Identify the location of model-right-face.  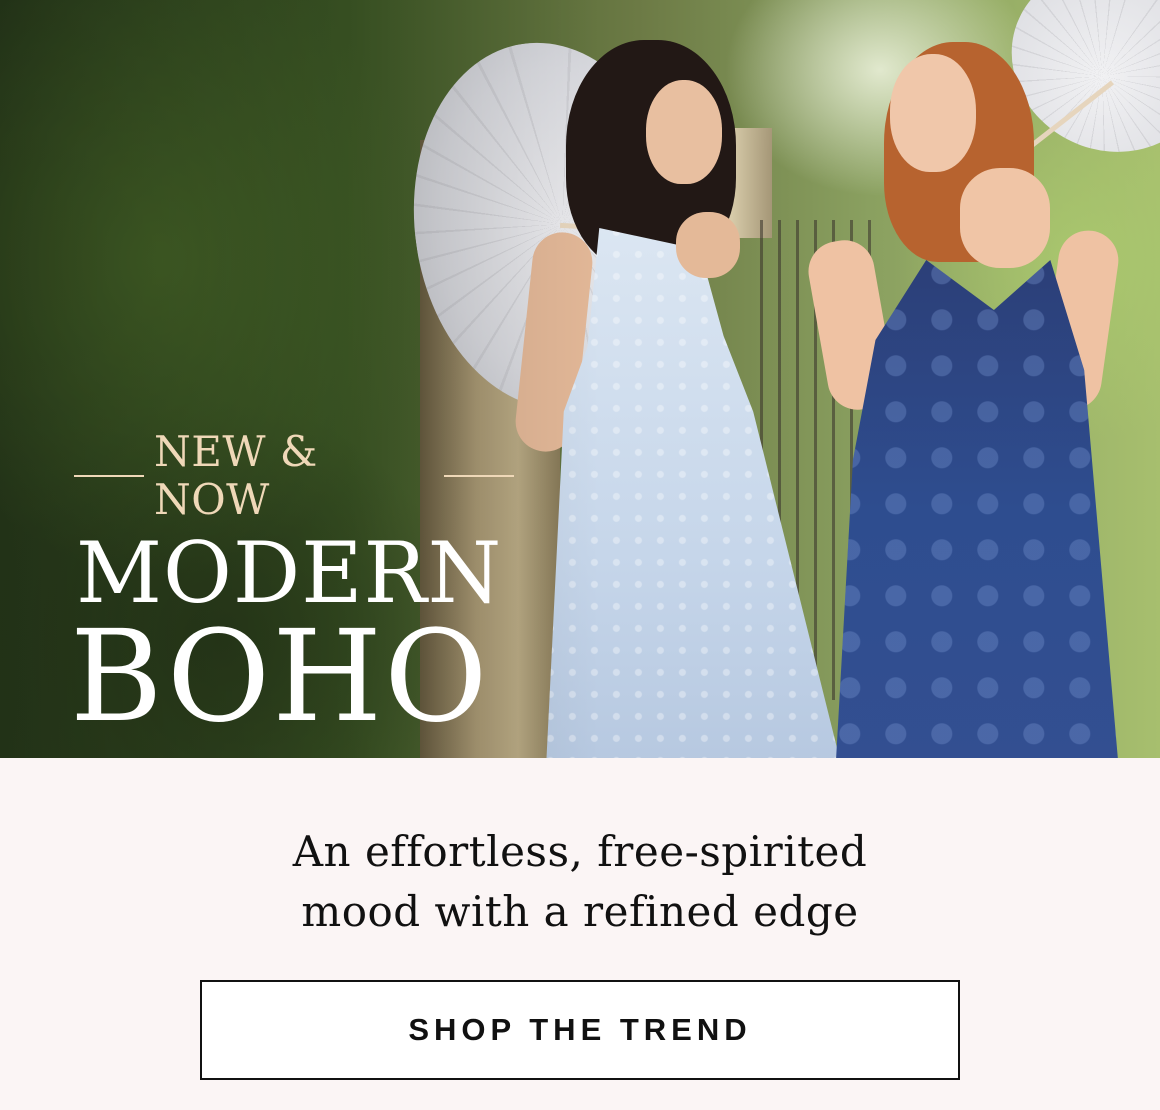
(933, 113).